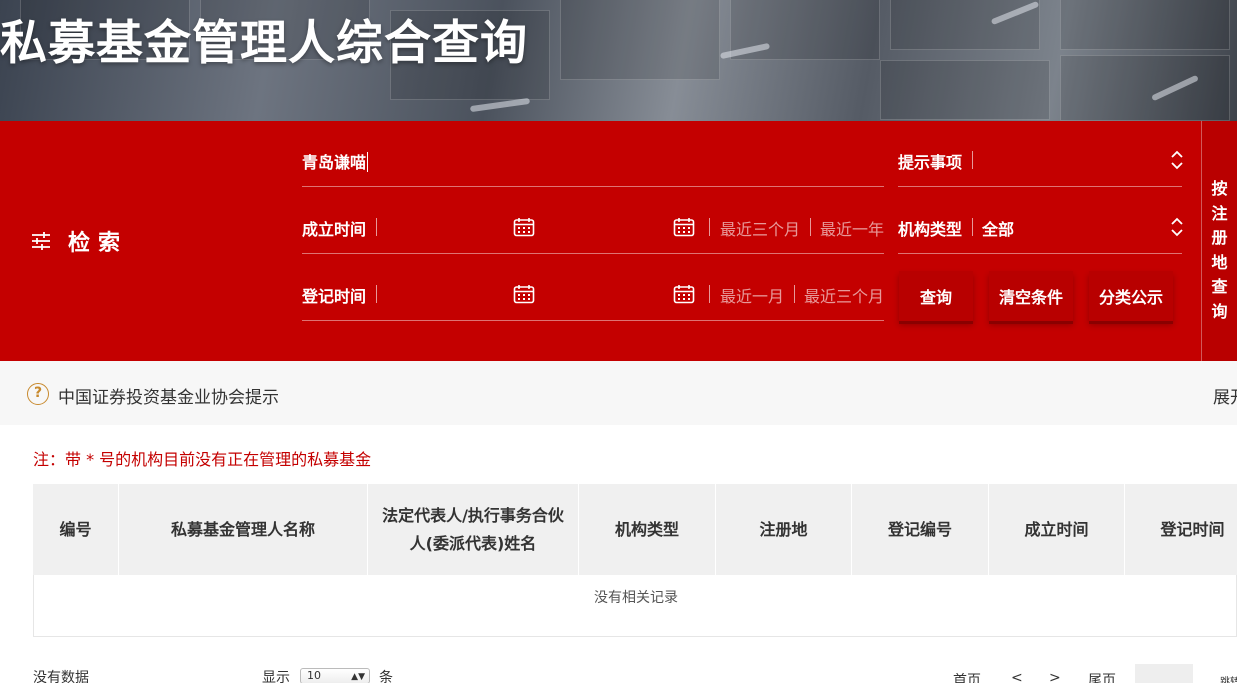 This screenshot has width=1237, height=683. I want to click on search-panel-label: 检索, so click(79, 241).